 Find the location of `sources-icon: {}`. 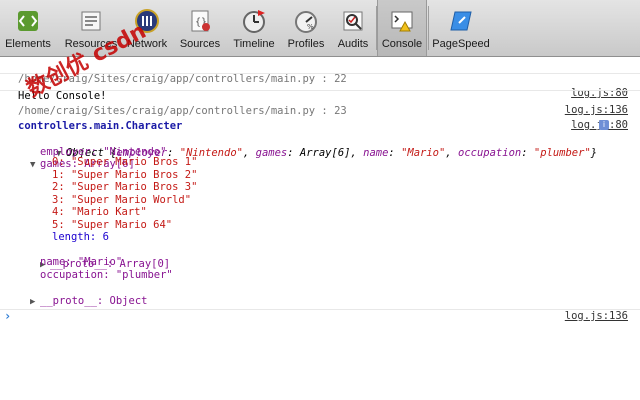

sources-icon: {} is located at coordinates (200, 21).